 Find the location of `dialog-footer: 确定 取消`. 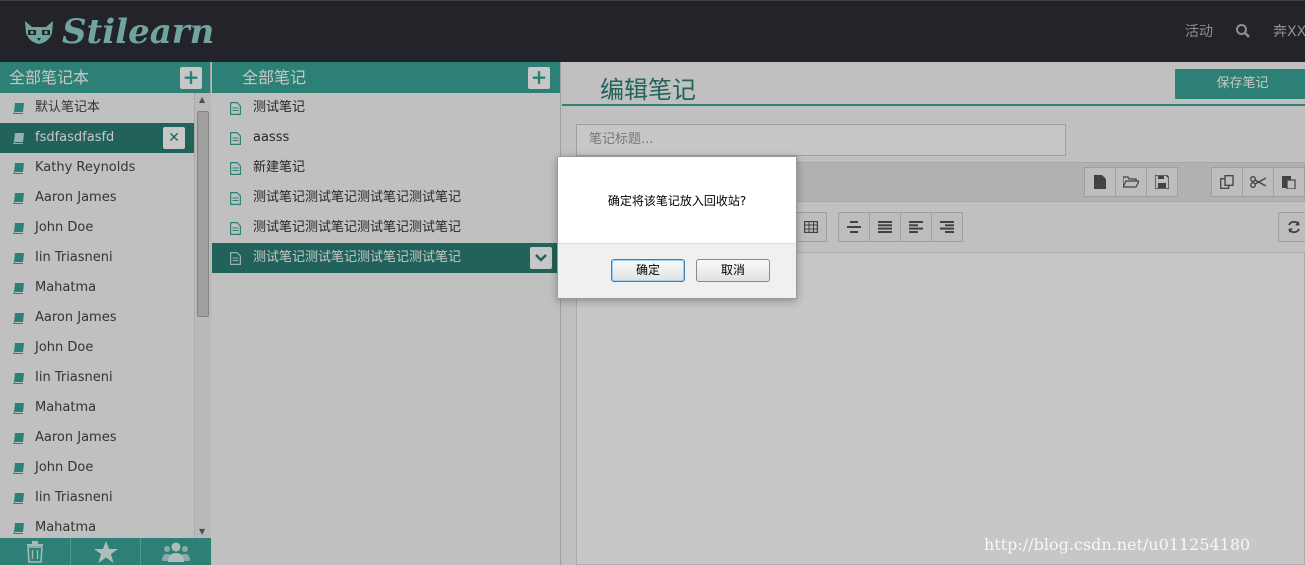

dialog-footer: 确定 取消 is located at coordinates (677, 270).